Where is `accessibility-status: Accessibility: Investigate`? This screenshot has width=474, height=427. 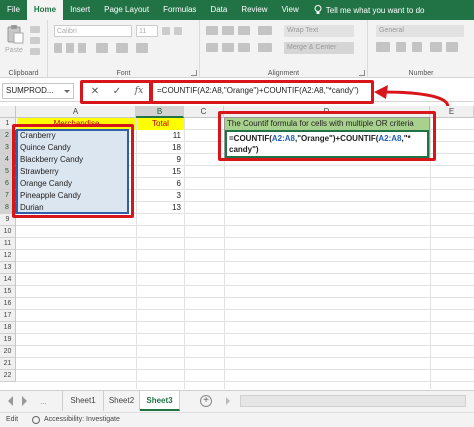
accessibility-status: Accessibility: Investigate is located at coordinates (82, 420).